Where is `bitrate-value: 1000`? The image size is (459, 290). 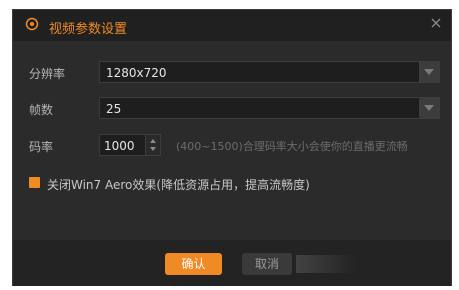 bitrate-value: 1000 is located at coordinates (119, 146).